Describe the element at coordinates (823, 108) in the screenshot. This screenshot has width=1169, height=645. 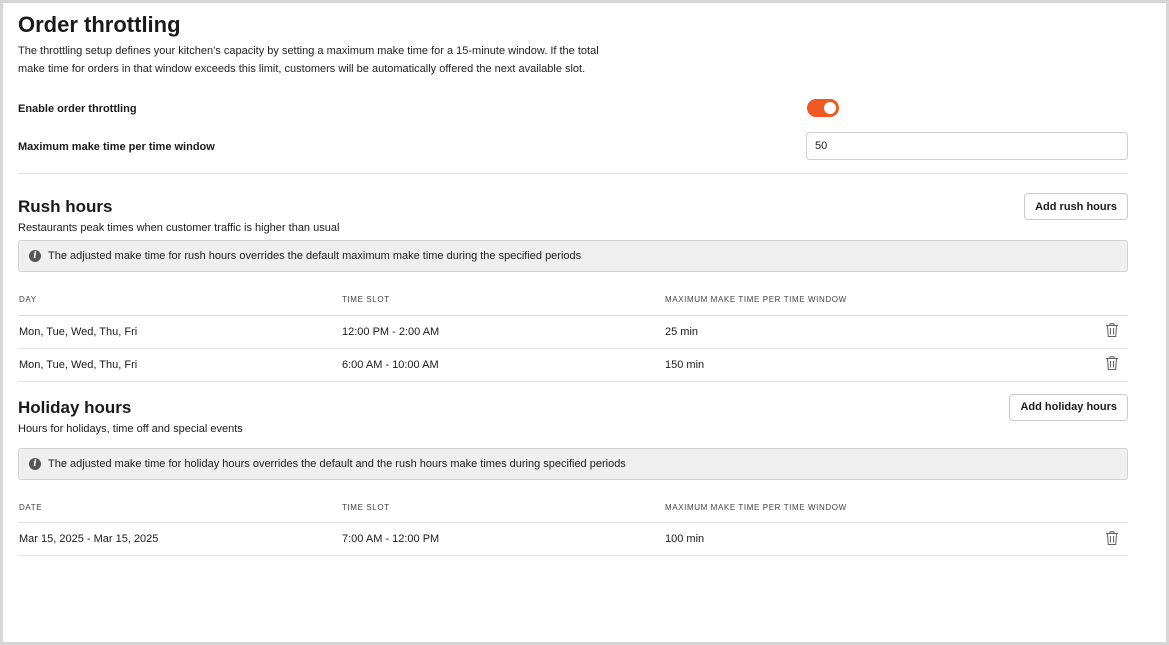
I see `enable-throttling-toggle` at that location.